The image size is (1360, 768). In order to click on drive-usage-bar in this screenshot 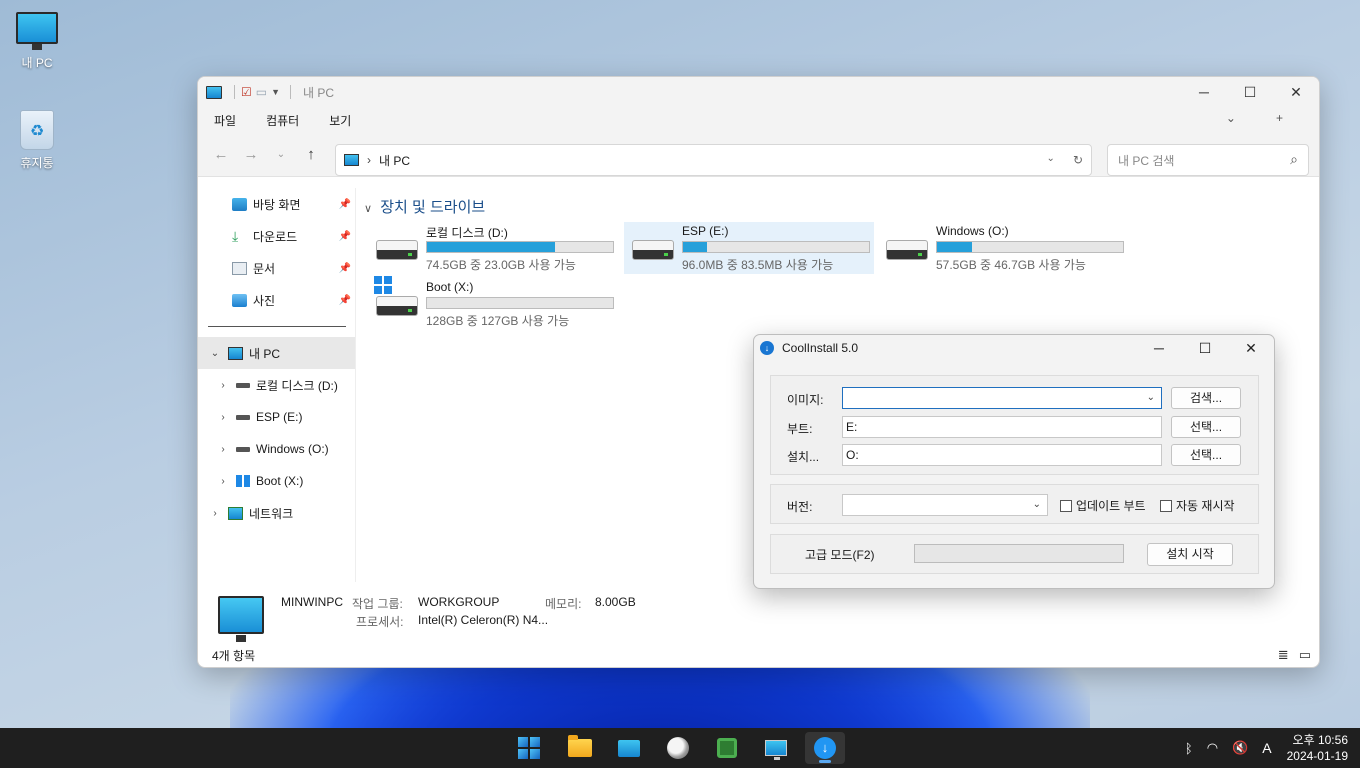, I will do `click(1030, 247)`.